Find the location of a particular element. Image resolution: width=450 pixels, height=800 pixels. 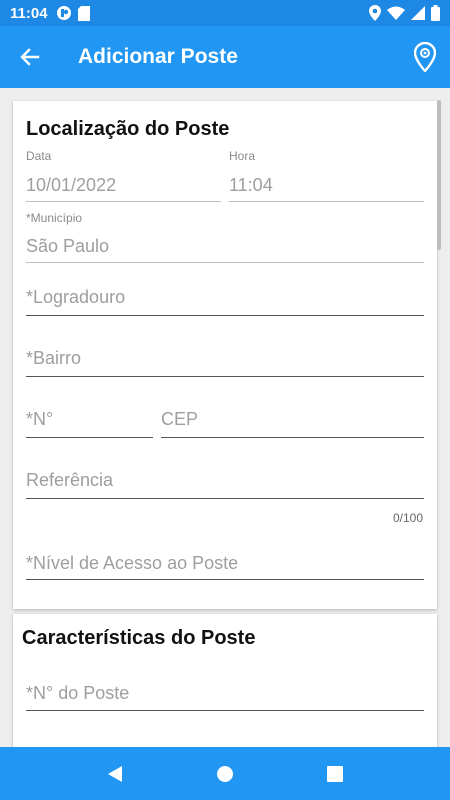

back-arrow-icon is located at coordinates (30, 57).